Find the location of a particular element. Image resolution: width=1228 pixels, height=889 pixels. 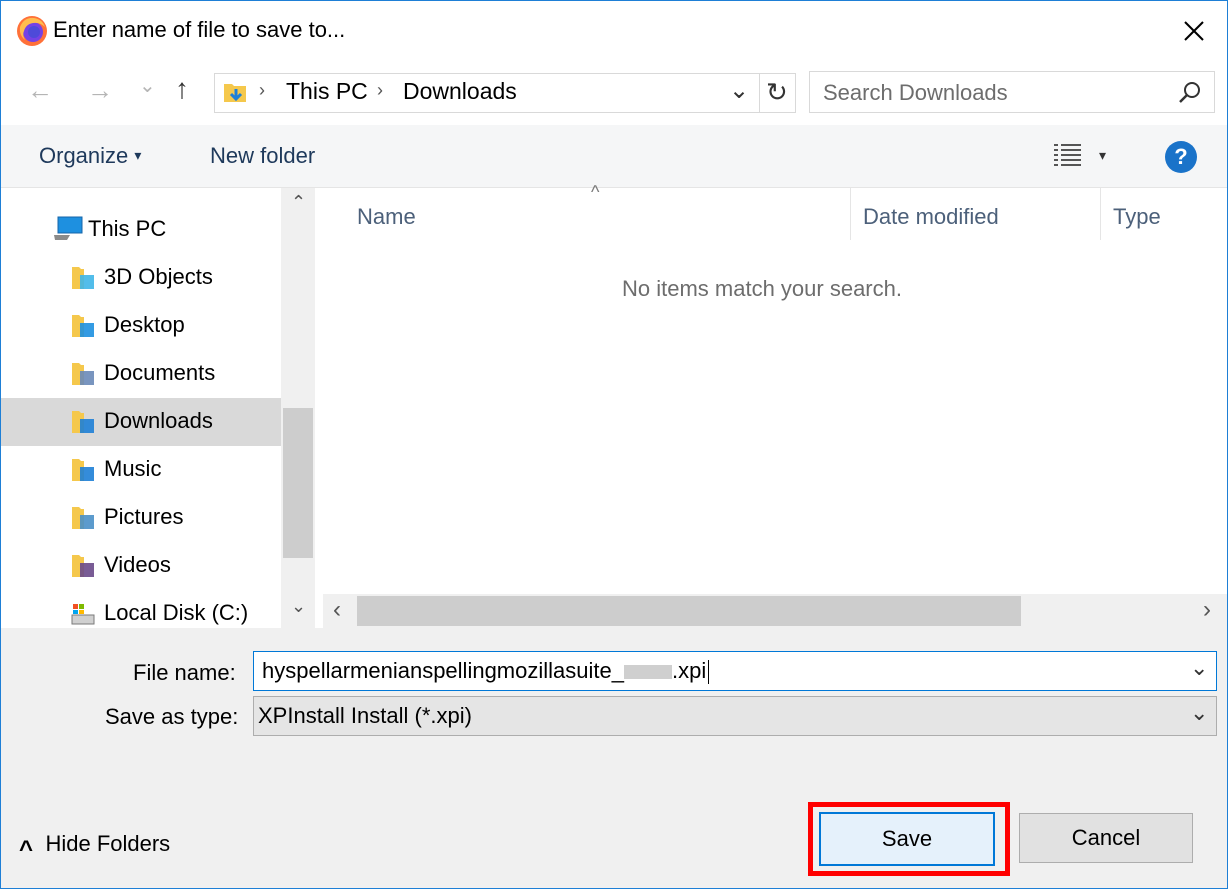

address-bar: › This PC › Downloads ⌄ ↻ is located at coordinates (505, 93).